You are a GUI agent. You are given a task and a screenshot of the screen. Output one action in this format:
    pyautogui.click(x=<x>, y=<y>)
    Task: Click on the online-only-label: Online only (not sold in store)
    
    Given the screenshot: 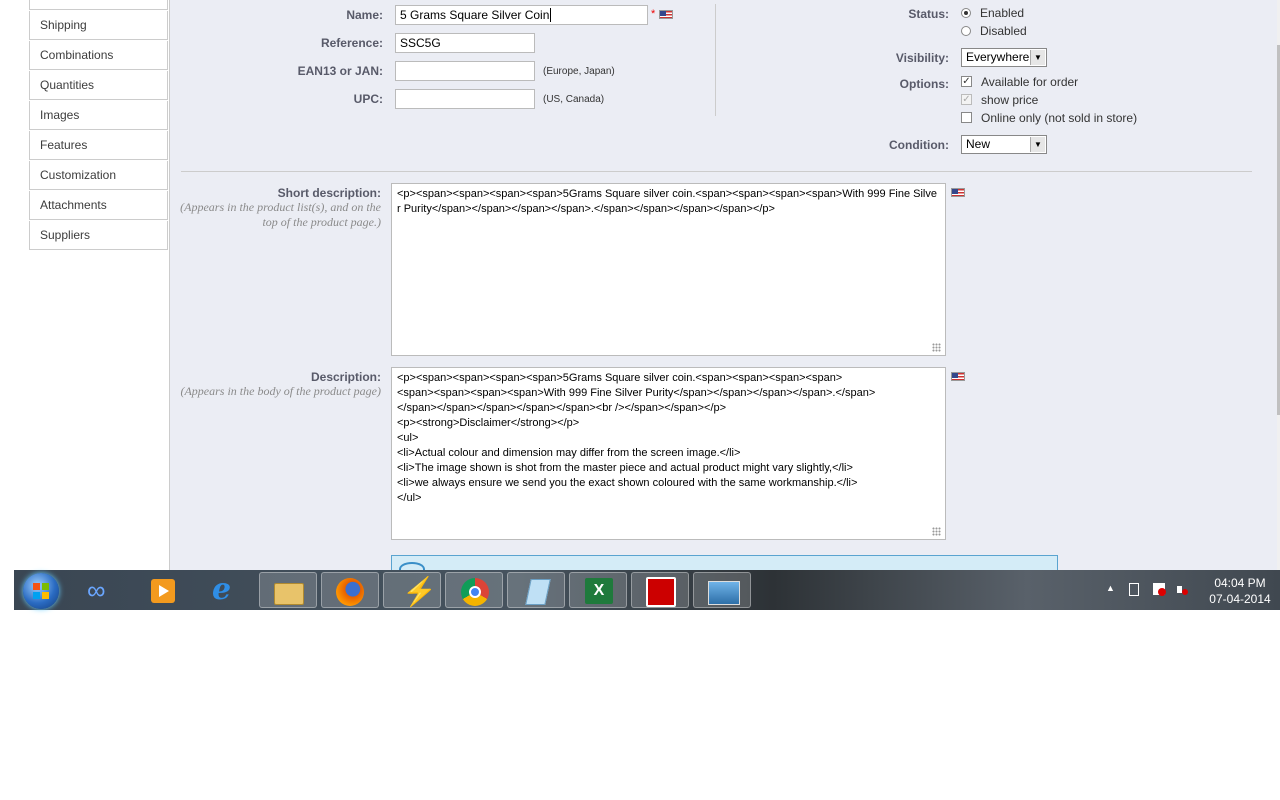 What is the action you would take?
    pyautogui.click(x=1059, y=118)
    